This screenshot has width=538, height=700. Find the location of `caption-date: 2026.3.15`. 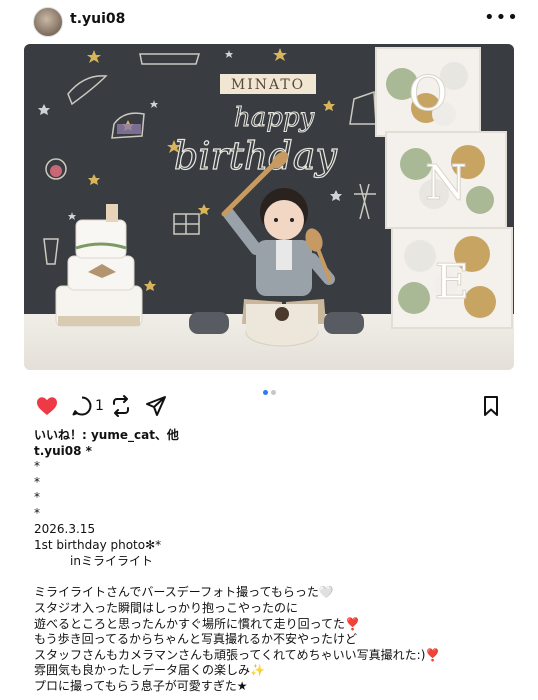

caption-date: 2026.3.15 is located at coordinates (65, 529).